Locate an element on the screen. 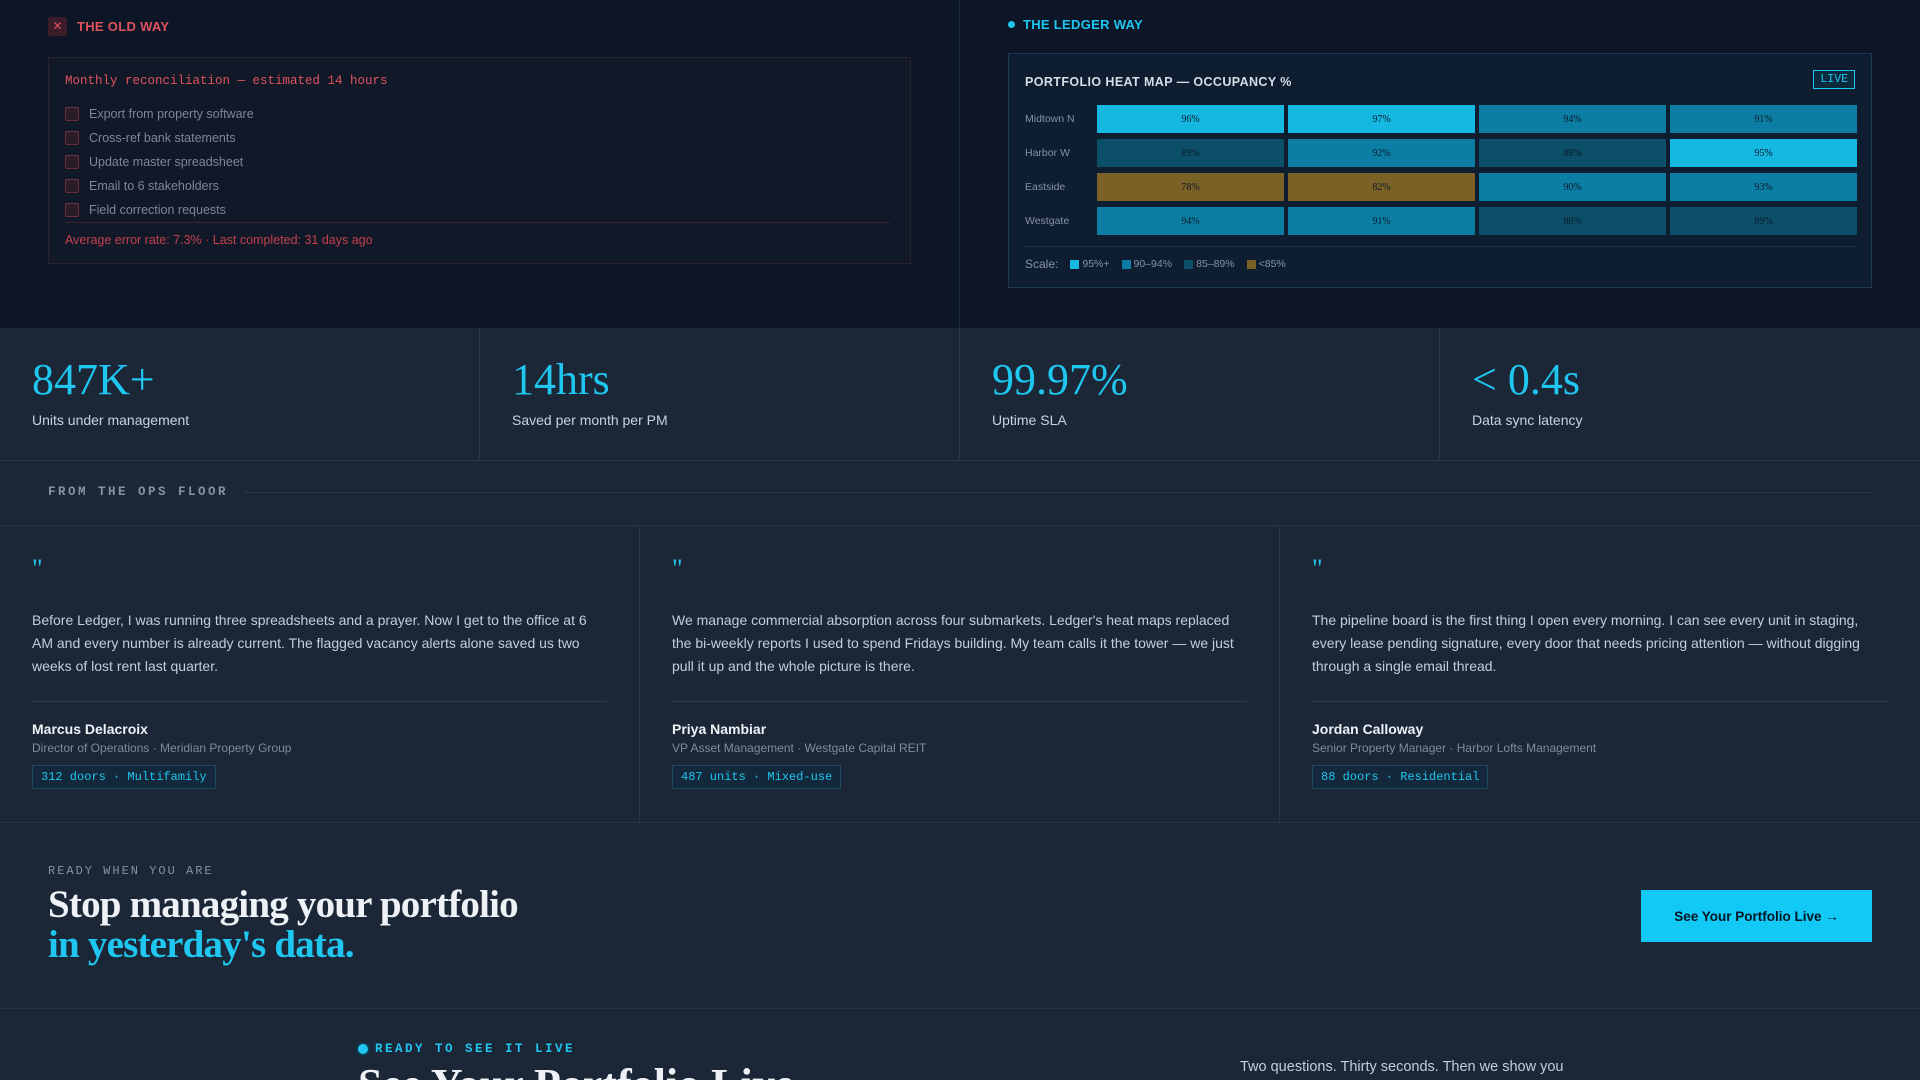 The image size is (1920, 1080). scale-item-label: 85–89% is located at coordinates (1215, 264).